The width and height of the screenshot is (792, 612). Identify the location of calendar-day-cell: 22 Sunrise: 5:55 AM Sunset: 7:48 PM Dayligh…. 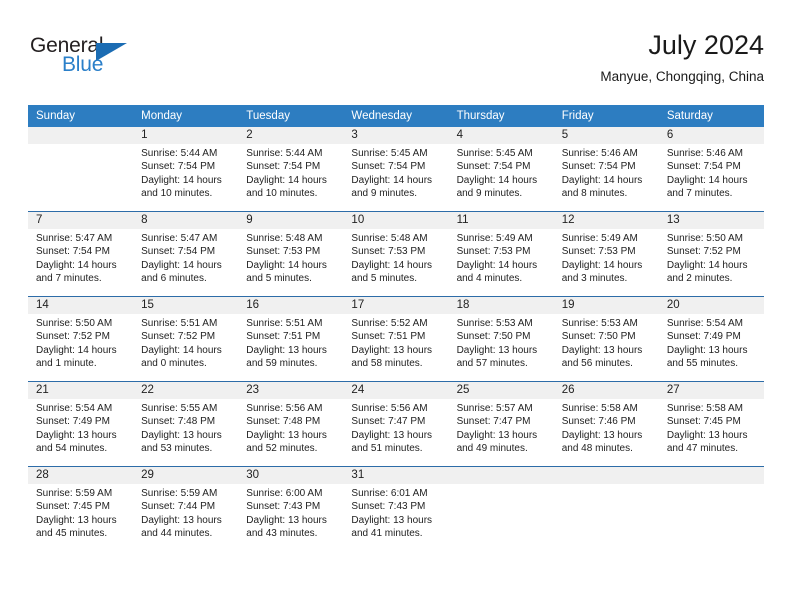
(186, 424).